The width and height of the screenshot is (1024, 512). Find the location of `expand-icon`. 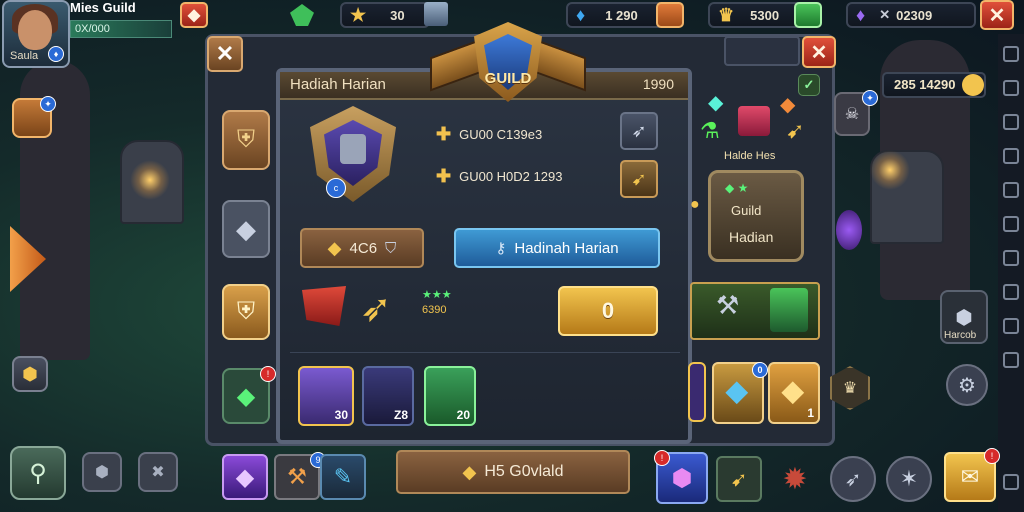

expand-icon is located at coordinates (1011, 190).